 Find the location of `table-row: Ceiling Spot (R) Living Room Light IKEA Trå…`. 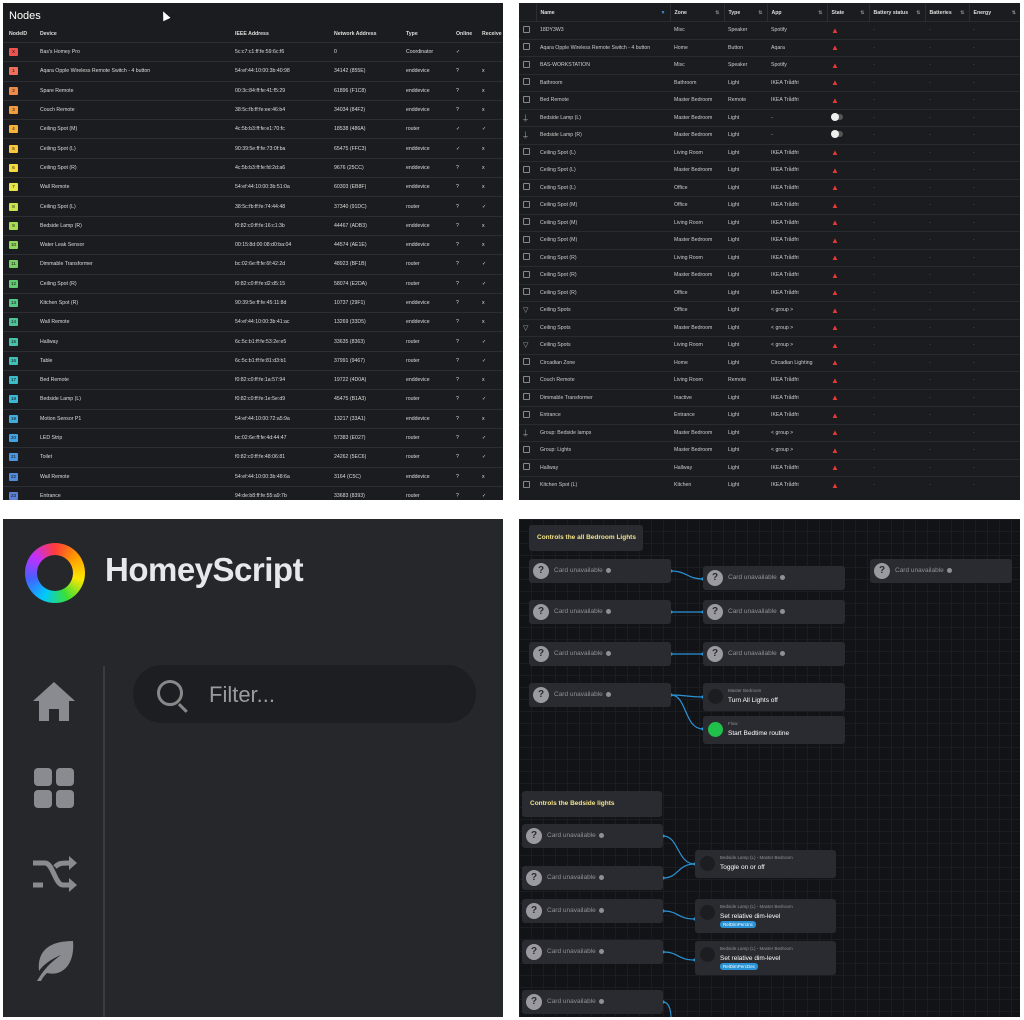

table-row: Ceiling Spot (R) Living Room Light IKEA Trå… is located at coordinates (769, 257).